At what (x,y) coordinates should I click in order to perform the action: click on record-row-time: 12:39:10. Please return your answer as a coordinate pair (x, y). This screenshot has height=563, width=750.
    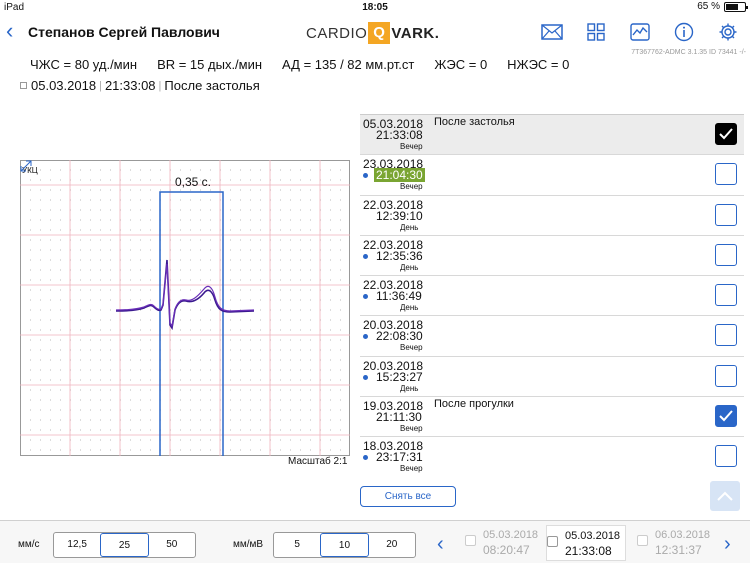
    Looking at the image, I should click on (399, 215).